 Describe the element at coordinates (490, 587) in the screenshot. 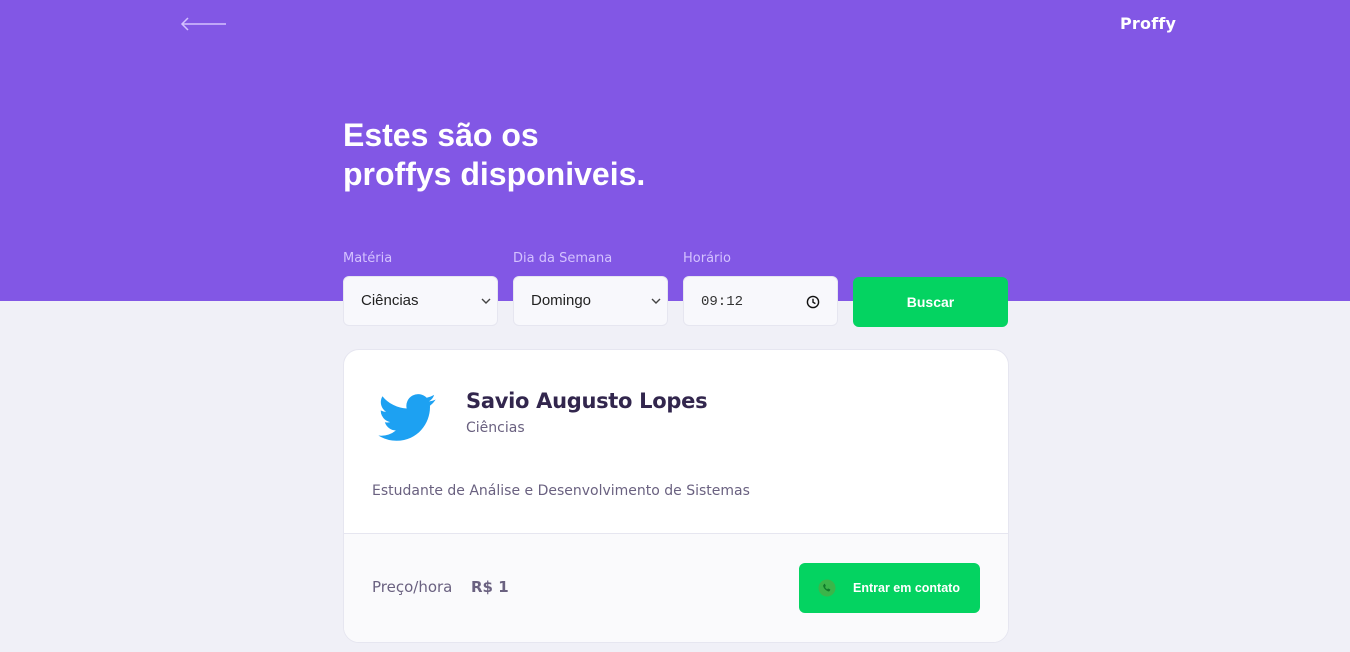

I see `price-value: R$ 1` at that location.